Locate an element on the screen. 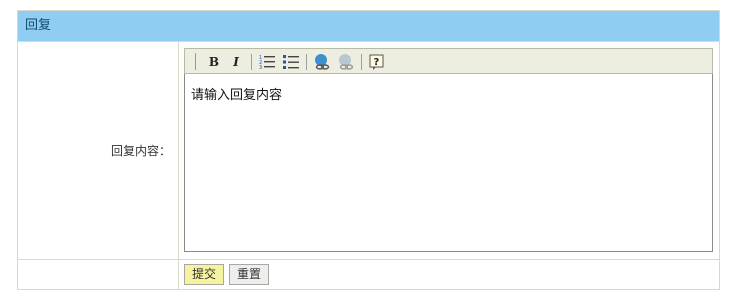 The image size is (740, 296). insert-link-icon is located at coordinates (322, 62).